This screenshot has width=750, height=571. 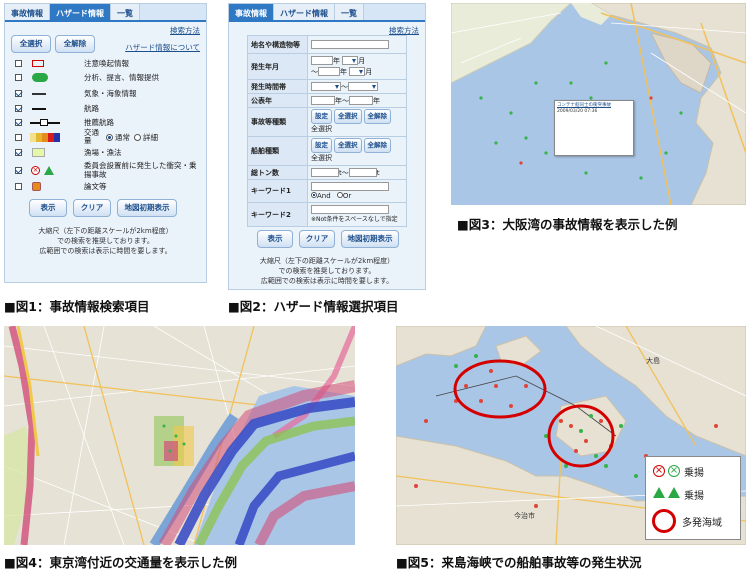 What do you see at coordinates (594, 128) in the screenshot?
I see `fig3-info-popup: コンテナ船同士の衝突事故 2009/03/20 07:36` at bounding box center [594, 128].